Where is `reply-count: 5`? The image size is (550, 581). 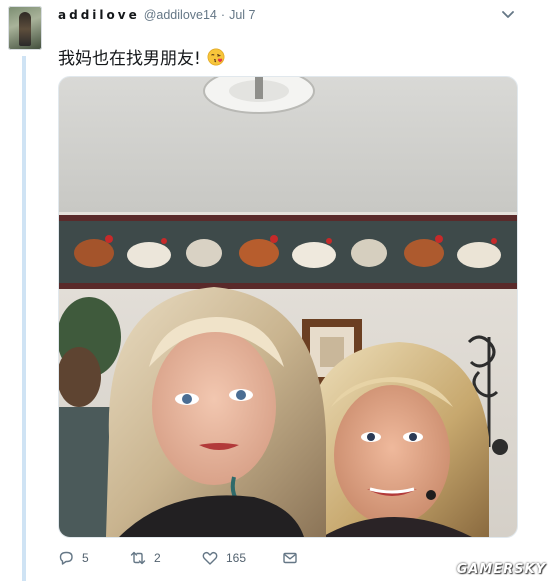
reply-count: 5 is located at coordinates (85, 558).